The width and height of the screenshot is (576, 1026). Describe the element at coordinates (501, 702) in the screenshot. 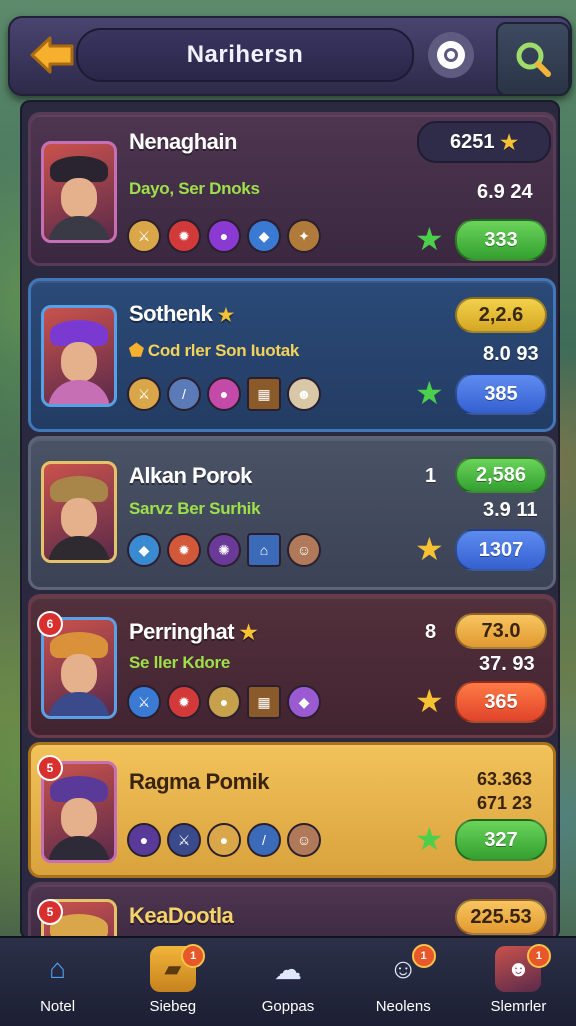

I see `action-button: 365` at that location.